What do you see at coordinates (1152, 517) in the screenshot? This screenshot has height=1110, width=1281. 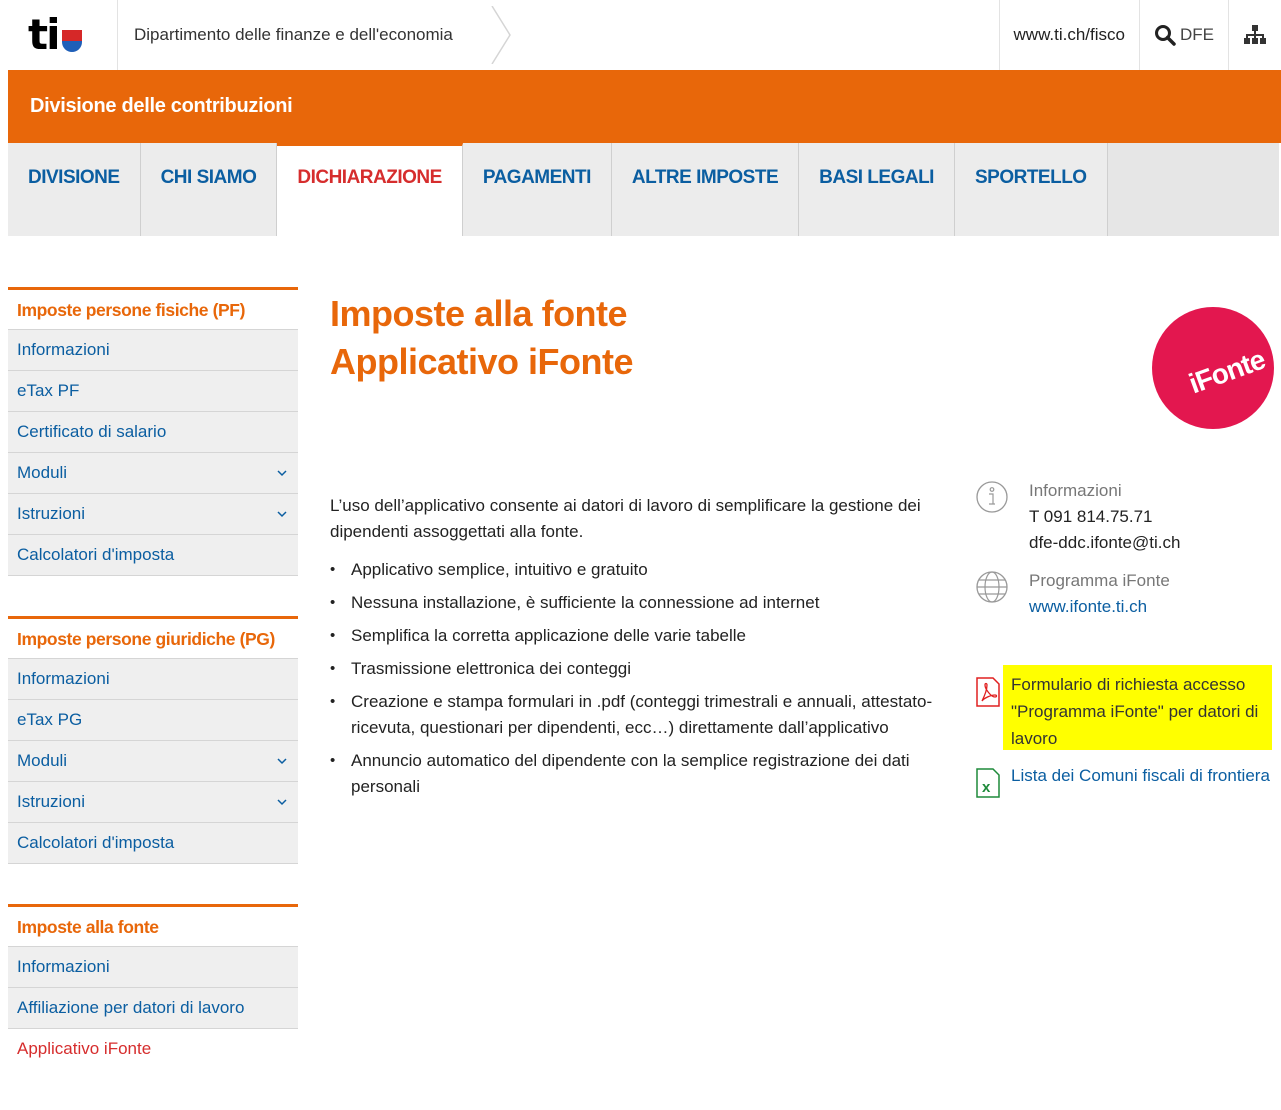 I see `contact-phone: T 091 814.75.71` at bounding box center [1152, 517].